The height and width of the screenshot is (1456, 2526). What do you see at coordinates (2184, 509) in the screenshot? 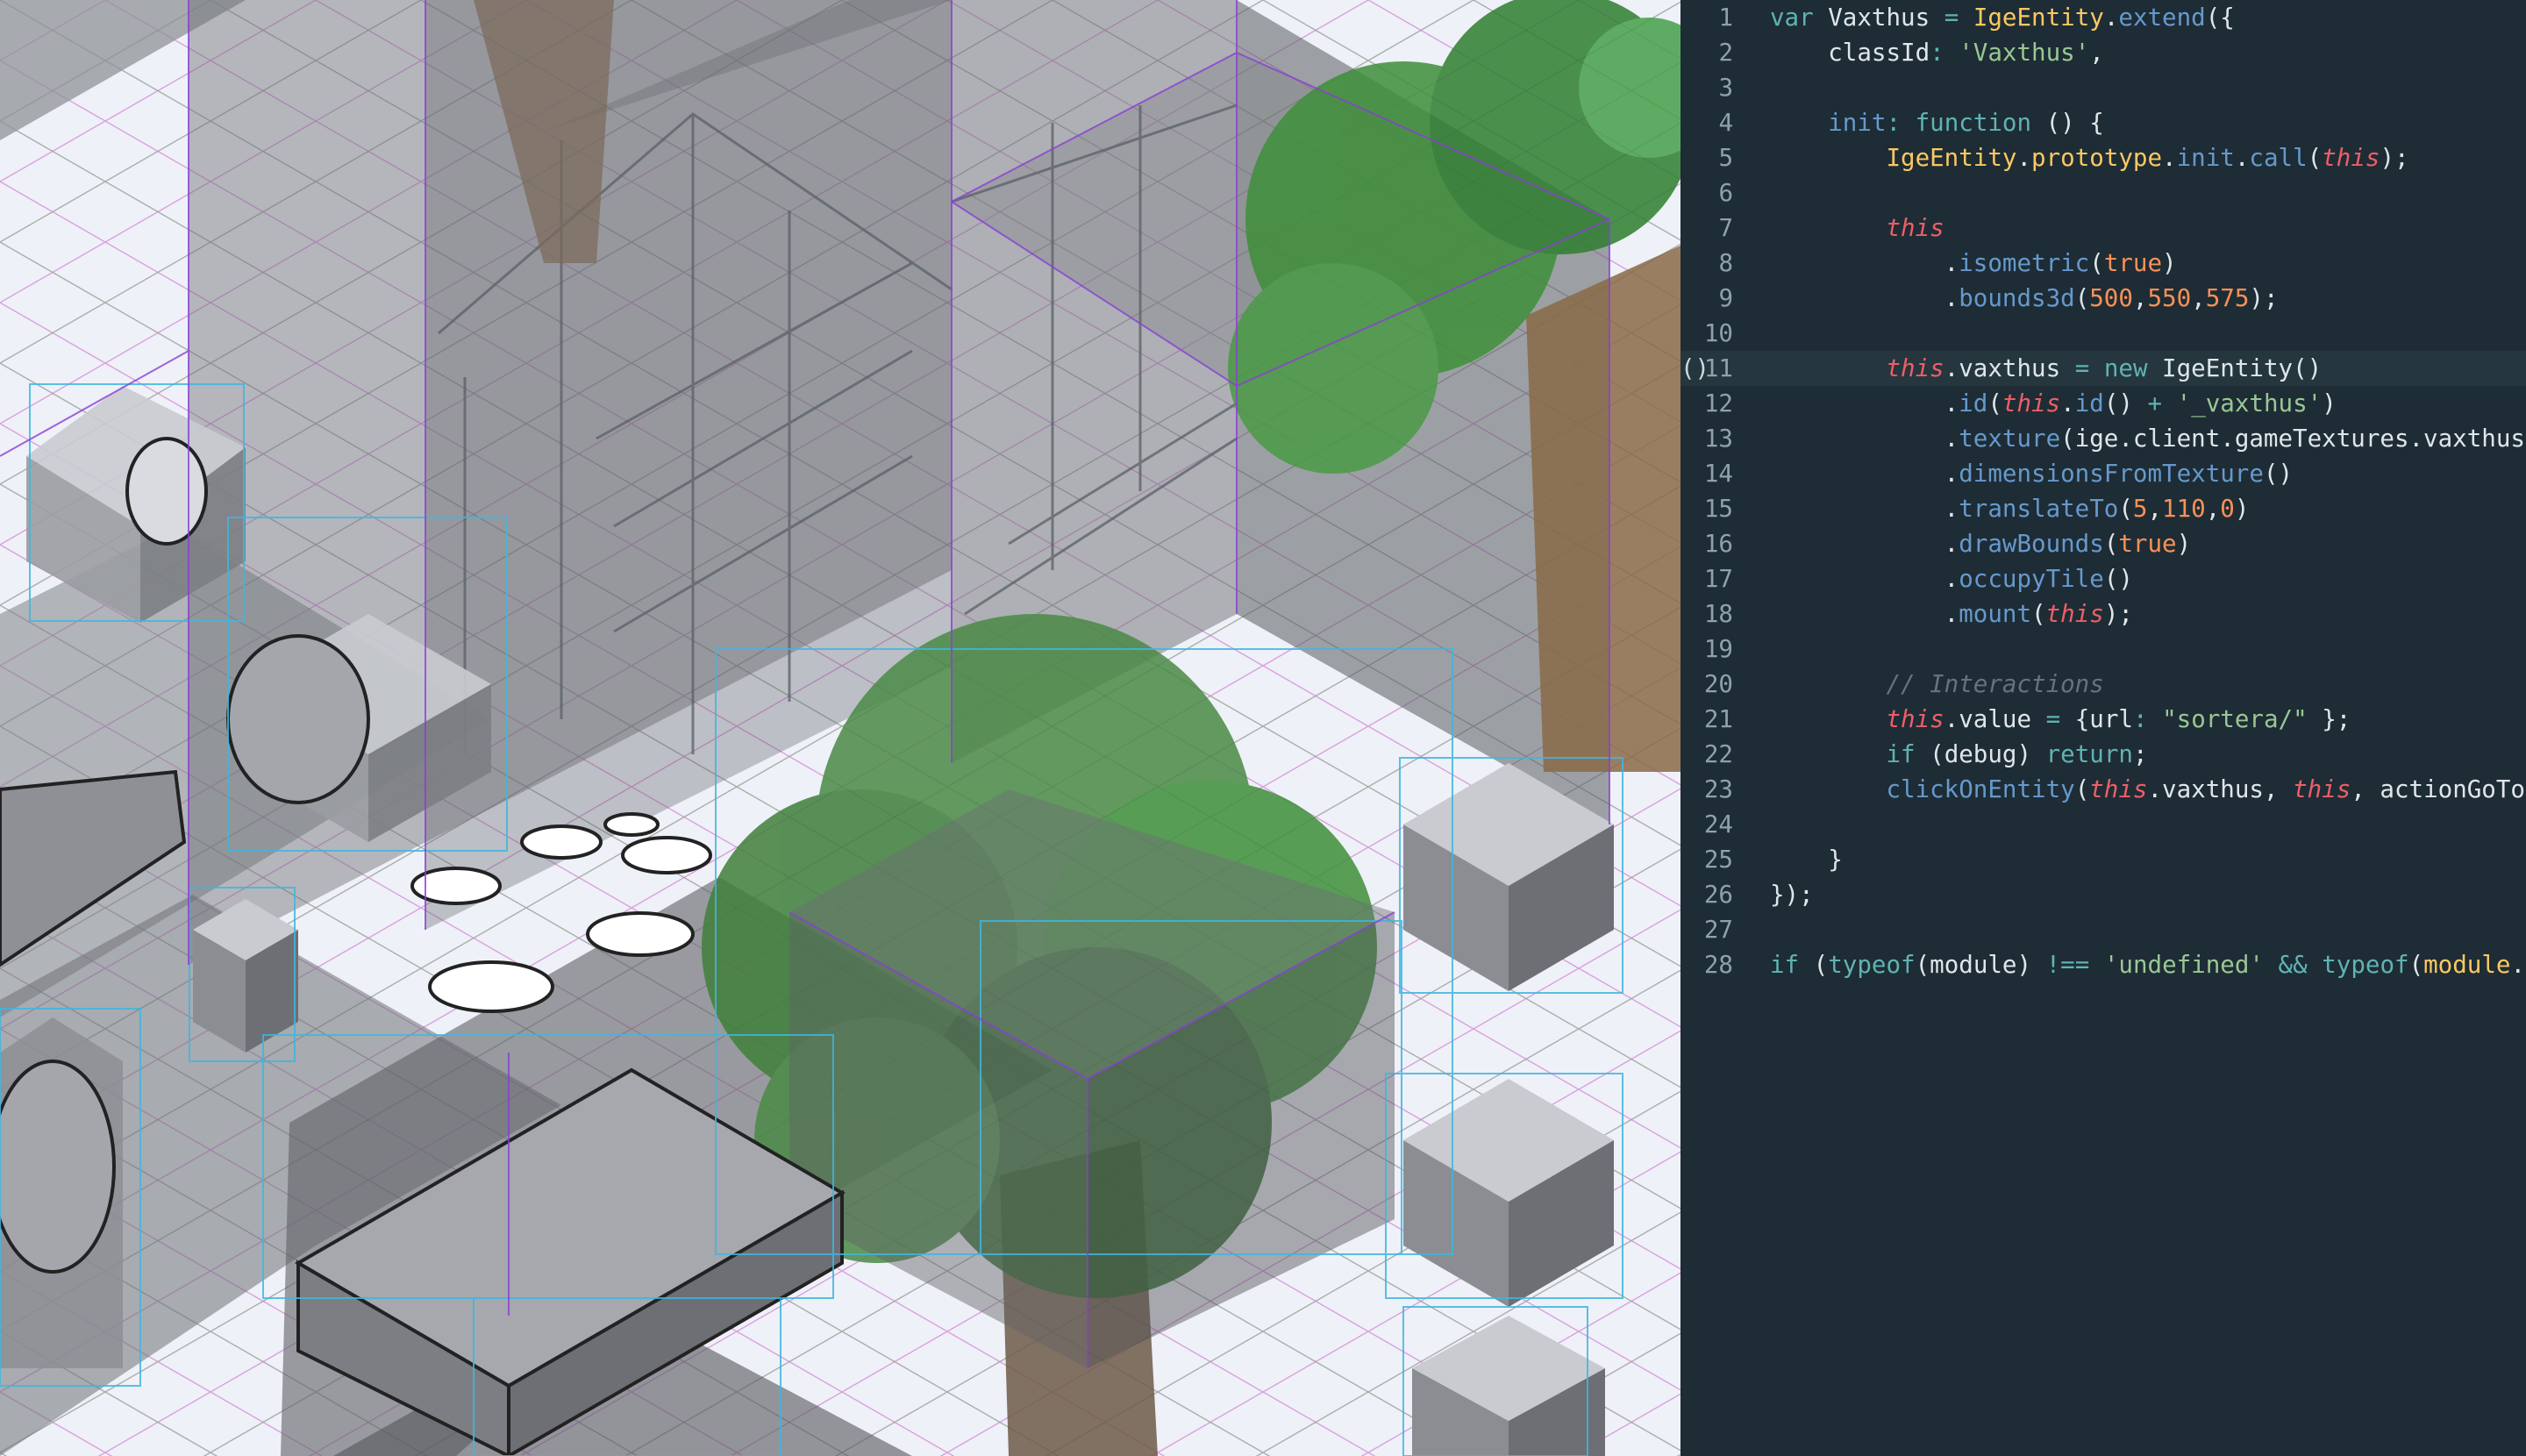
I see `code-token: 110` at bounding box center [2184, 509].